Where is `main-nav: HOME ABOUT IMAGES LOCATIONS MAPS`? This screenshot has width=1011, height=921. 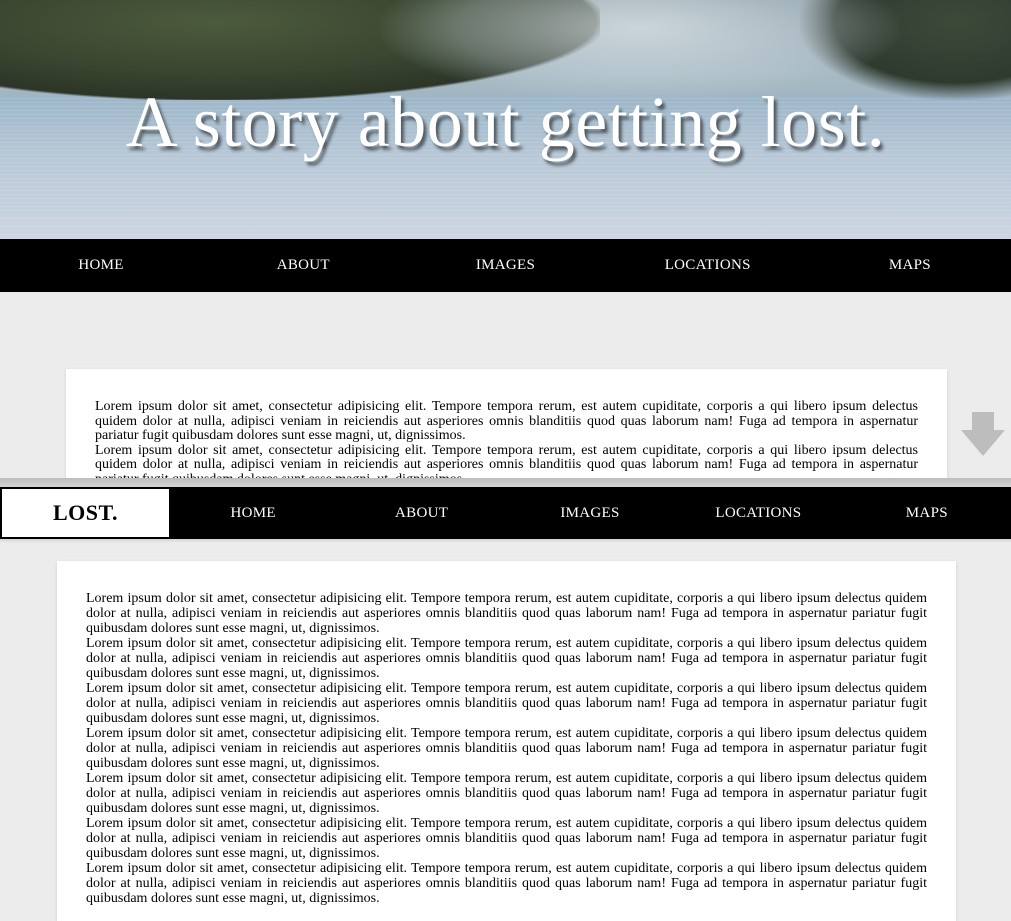 main-nav: HOME ABOUT IMAGES LOCATIONS MAPS is located at coordinates (505, 265).